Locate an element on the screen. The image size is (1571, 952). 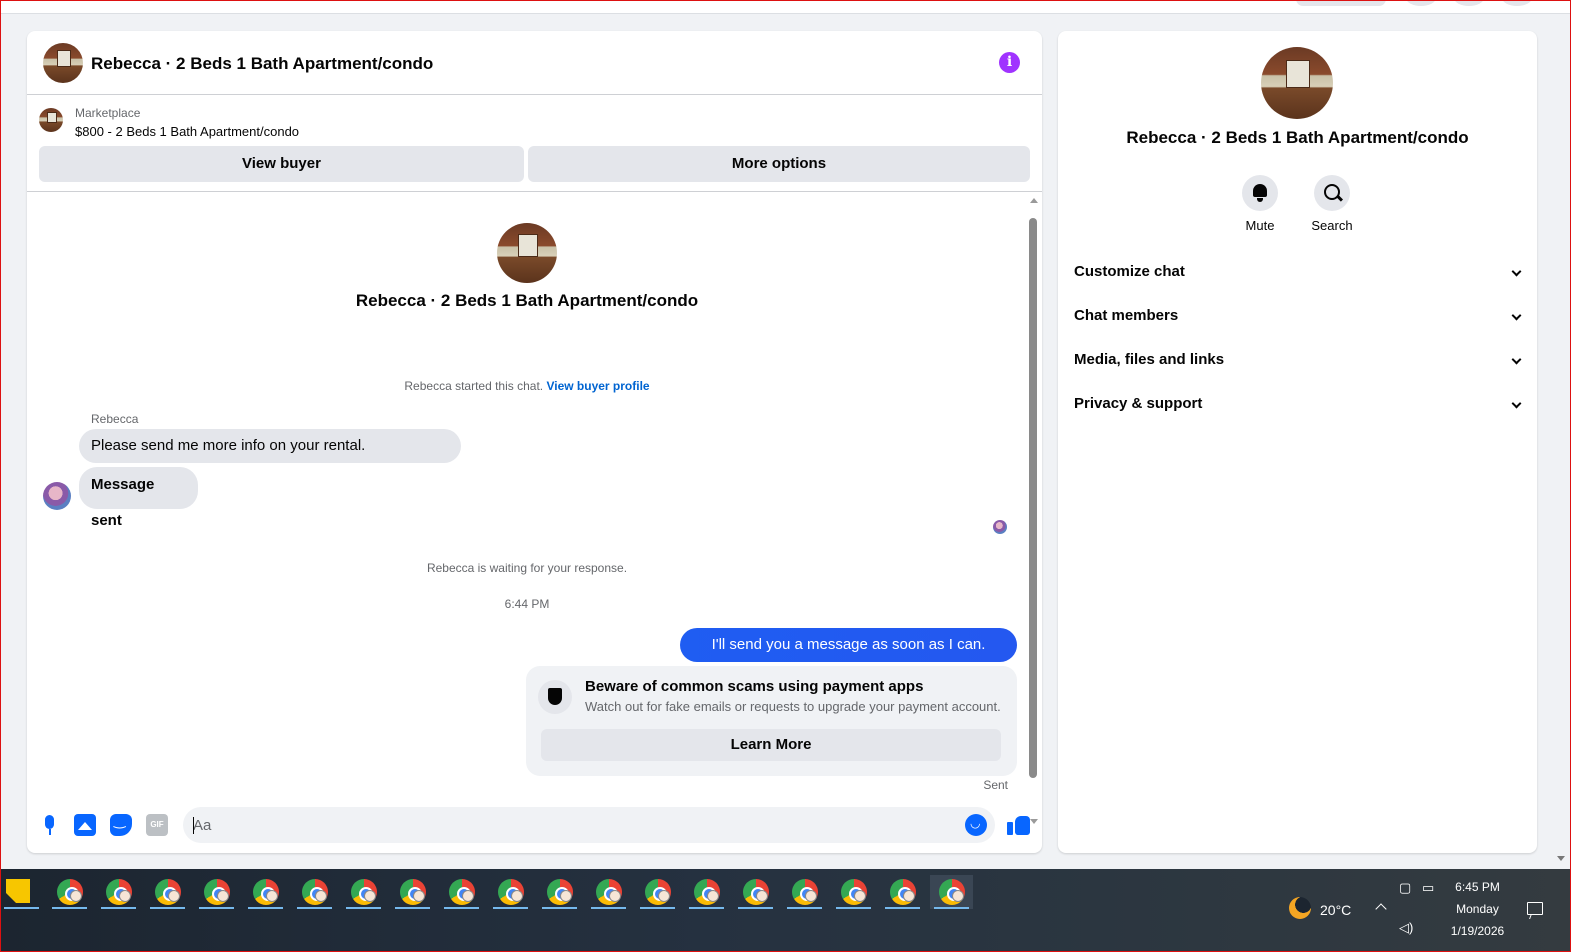
bell-icon is located at coordinates (1260, 193).